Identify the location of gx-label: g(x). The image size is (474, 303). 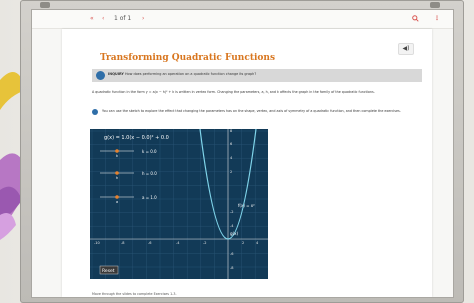
(234, 233).